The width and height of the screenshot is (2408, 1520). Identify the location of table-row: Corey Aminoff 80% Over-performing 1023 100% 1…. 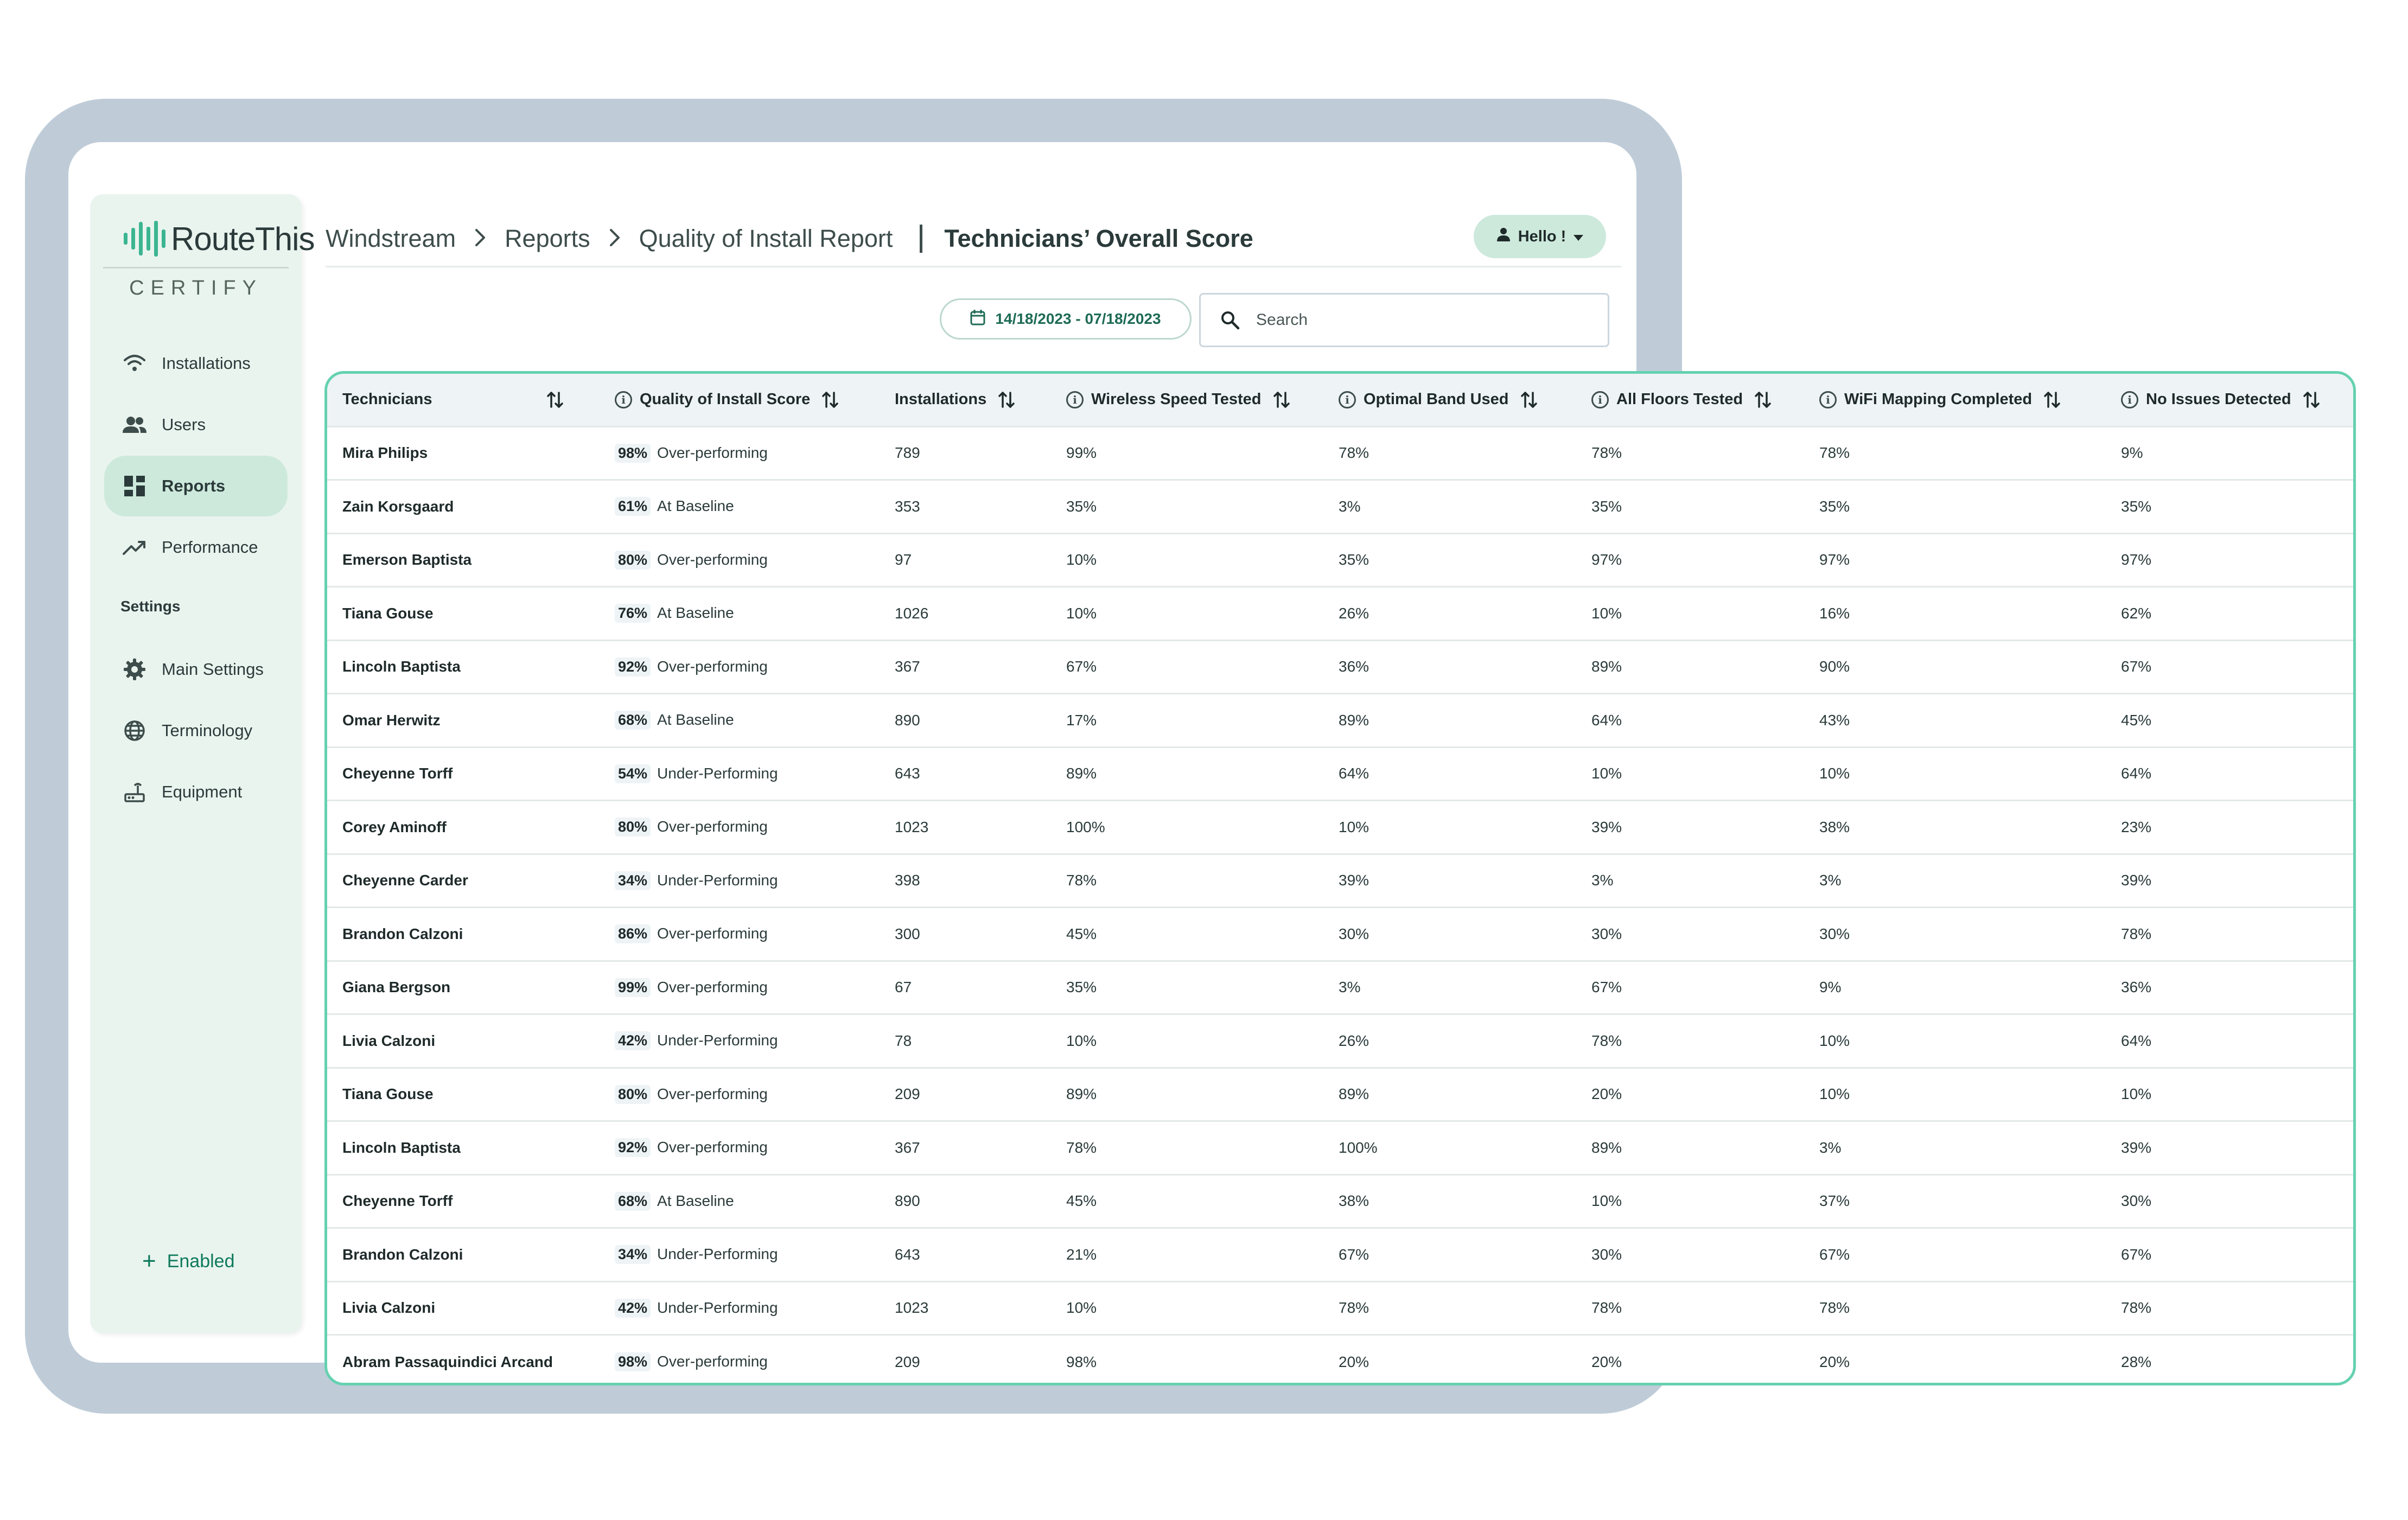
(1340, 827).